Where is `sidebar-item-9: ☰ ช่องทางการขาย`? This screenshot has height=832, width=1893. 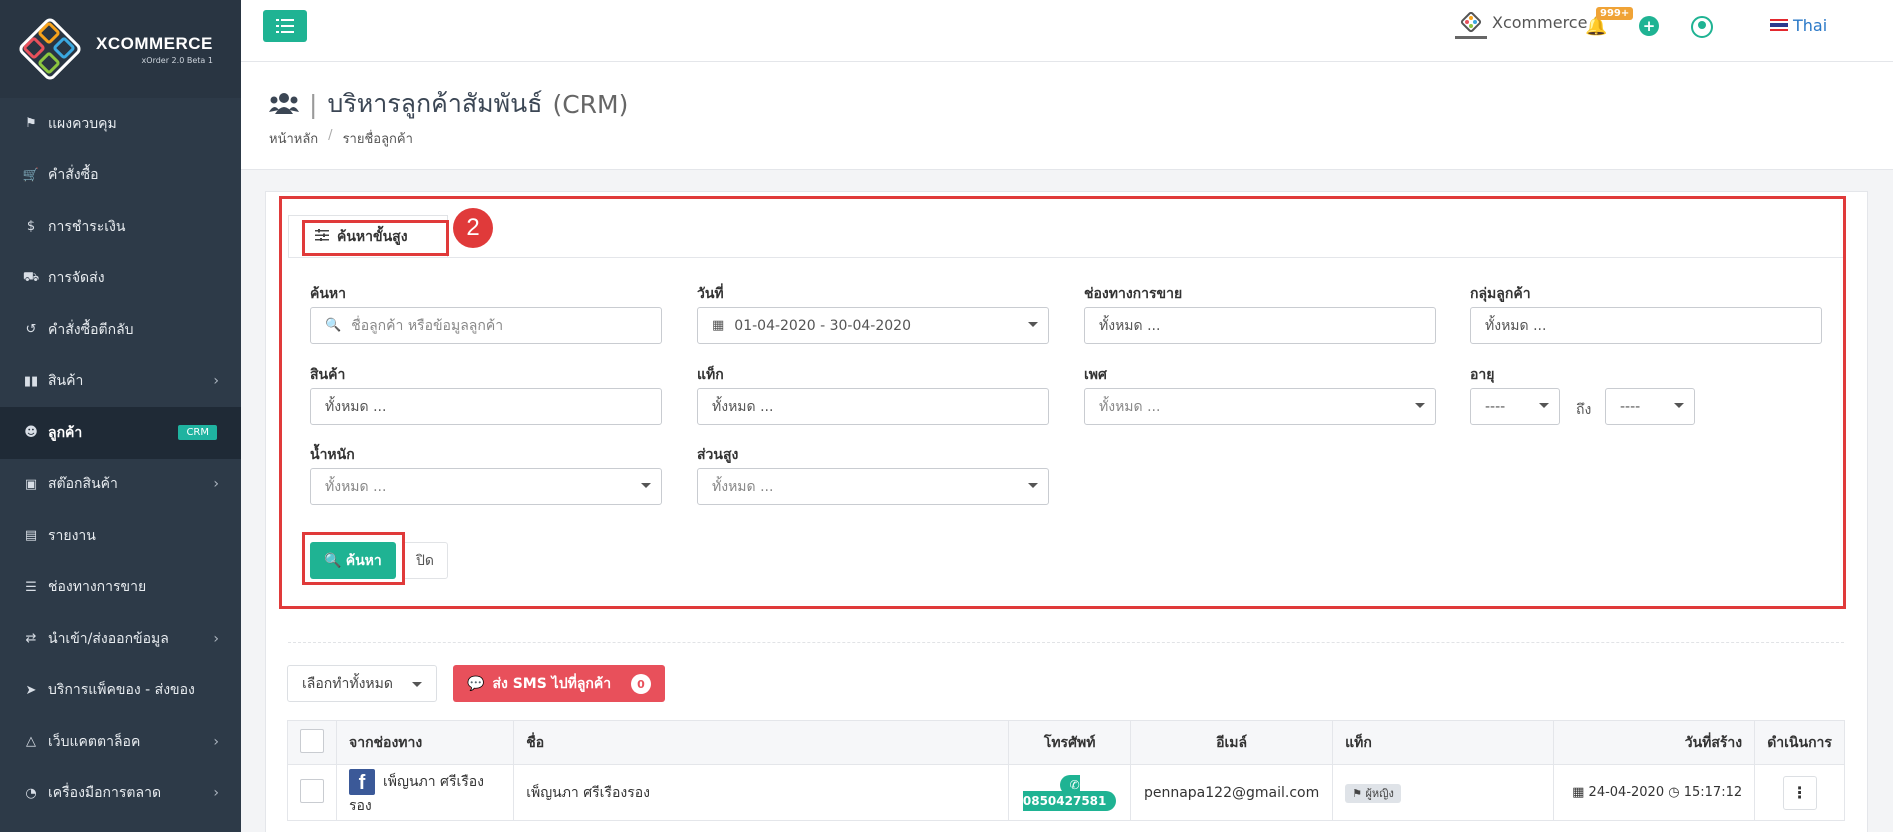
sidebar-item-9: ☰ ช่องทางการขาย is located at coordinates (120, 588).